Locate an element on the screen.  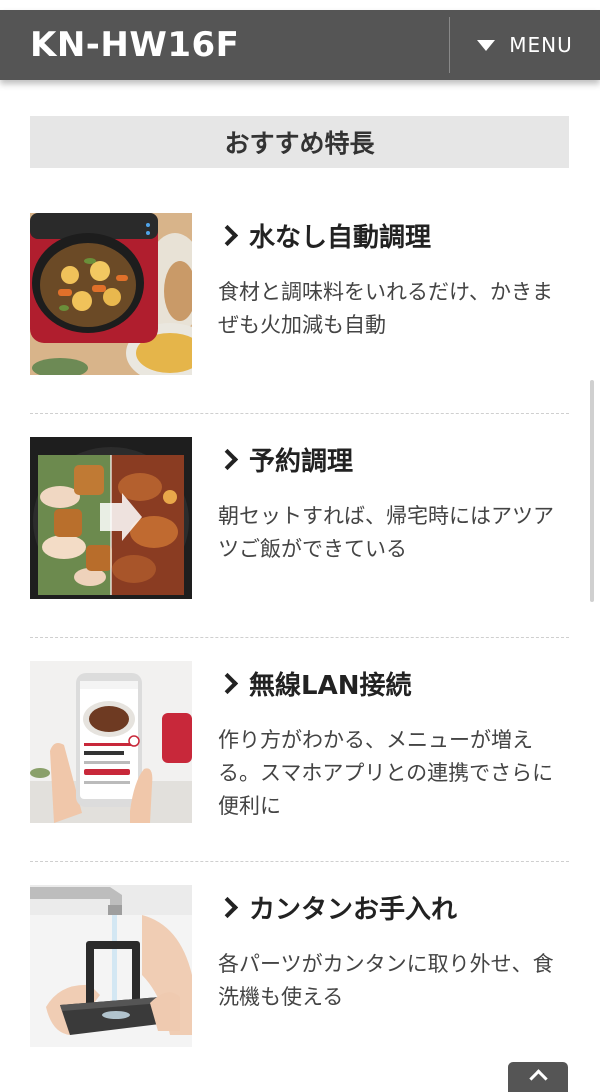
section-title: おすすめ特長 is located at coordinates (299, 142).